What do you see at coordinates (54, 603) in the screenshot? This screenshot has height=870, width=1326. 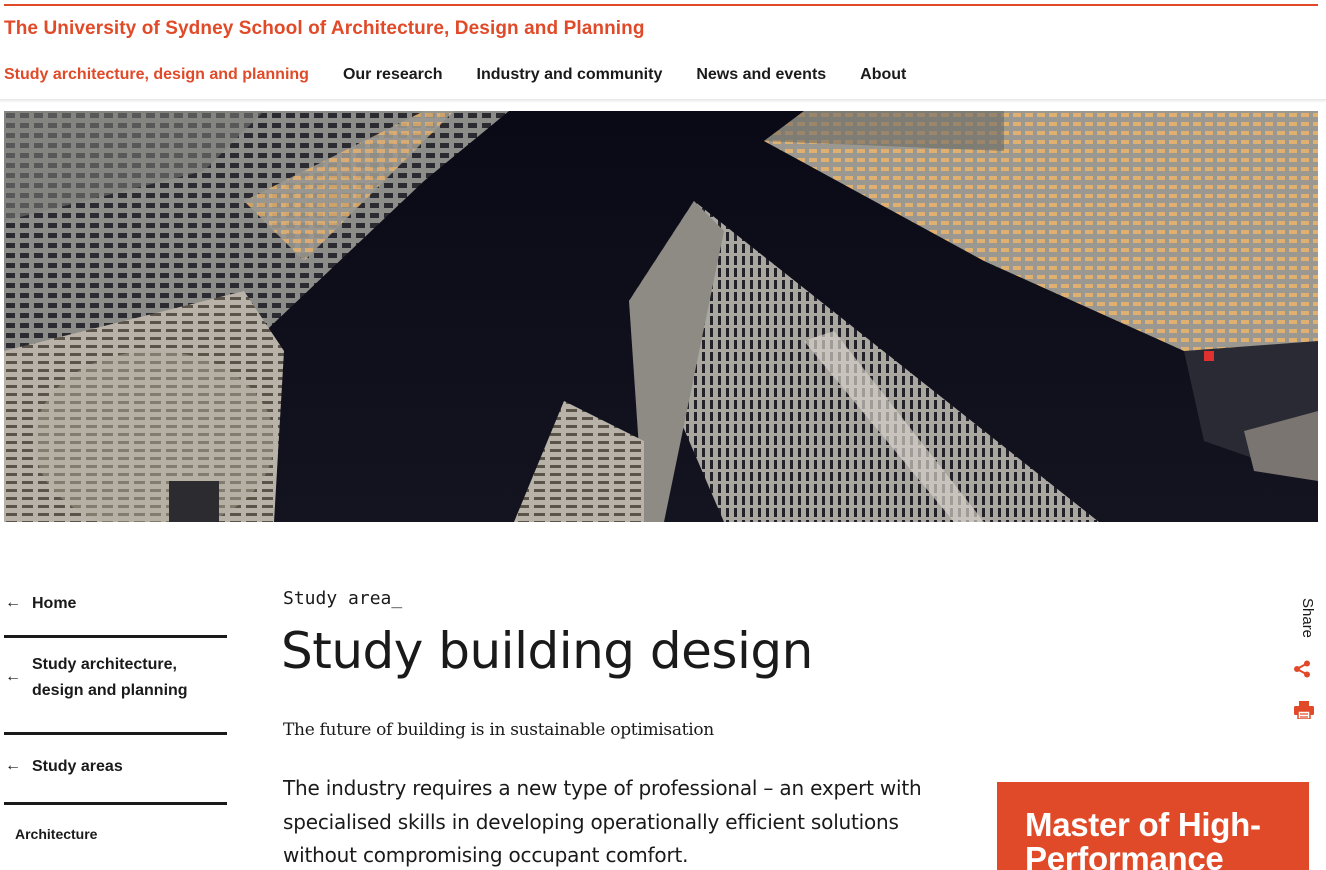 I see `side-nav-label: Home` at bounding box center [54, 603].